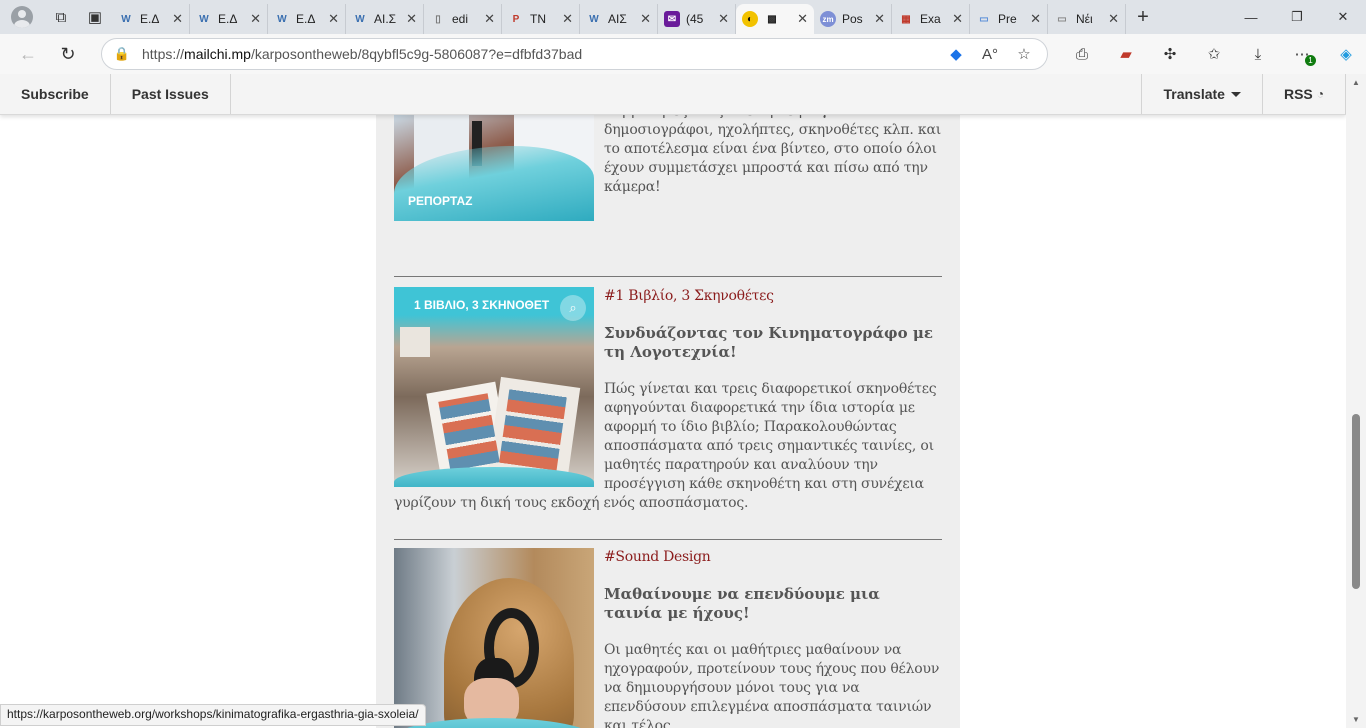  What do you see at coordinates (171, 94) in the screenshot?
I see `past-issues-button: Past Issues` at bounding box center [171, 94].